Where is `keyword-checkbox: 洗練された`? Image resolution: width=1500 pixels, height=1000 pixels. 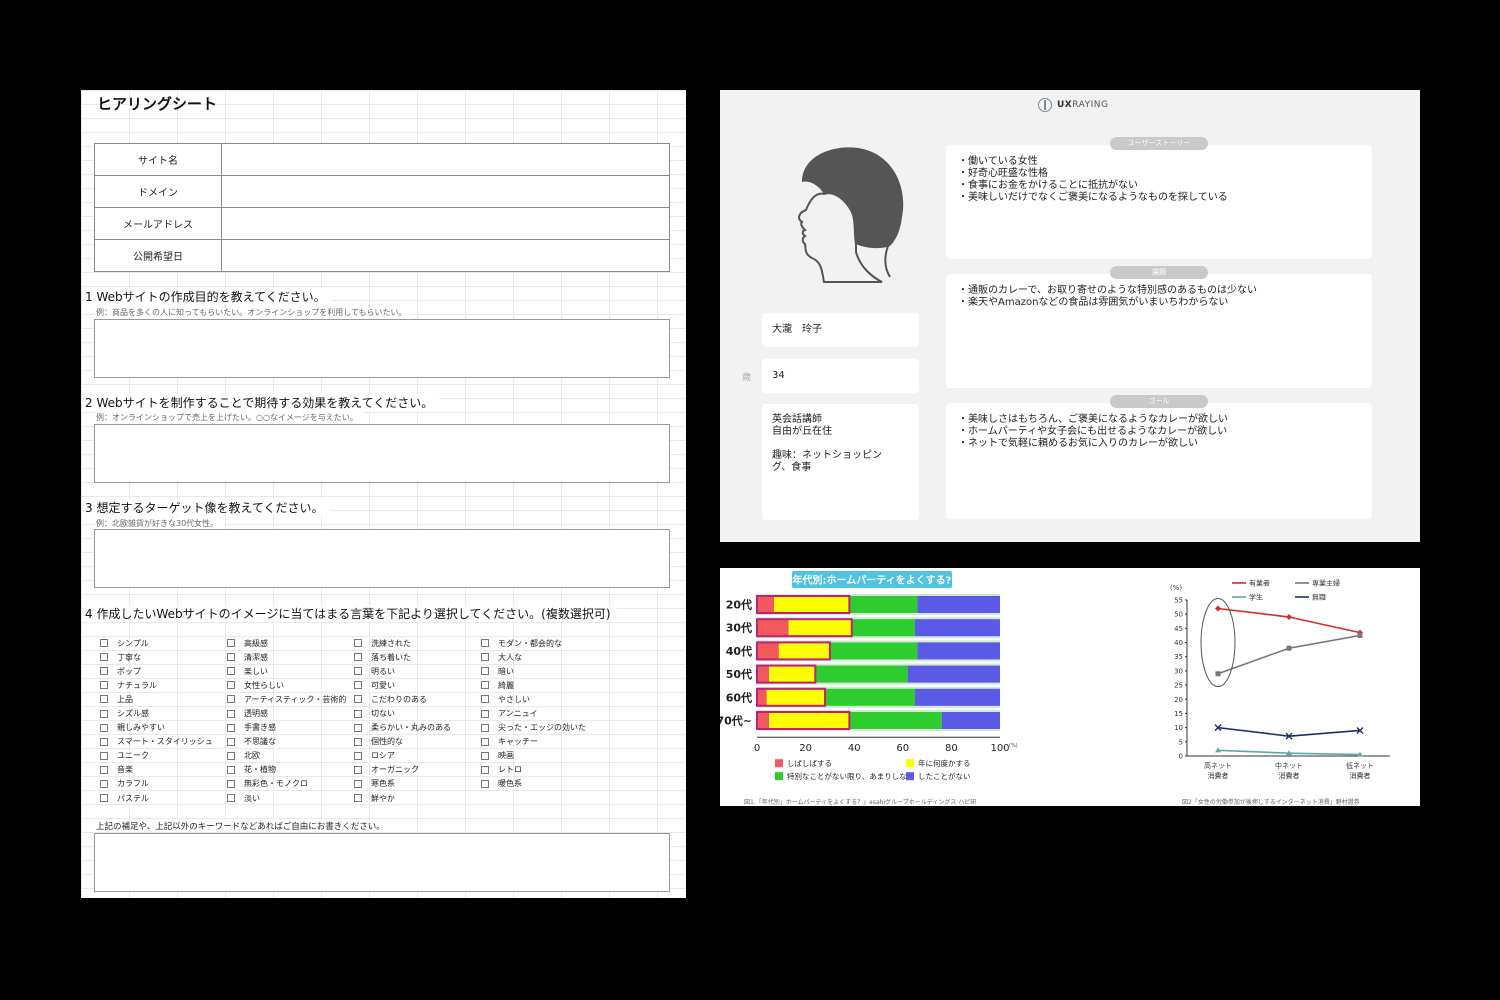 keyword-checkbox: 洗練された is located at coordinates (417, 643).